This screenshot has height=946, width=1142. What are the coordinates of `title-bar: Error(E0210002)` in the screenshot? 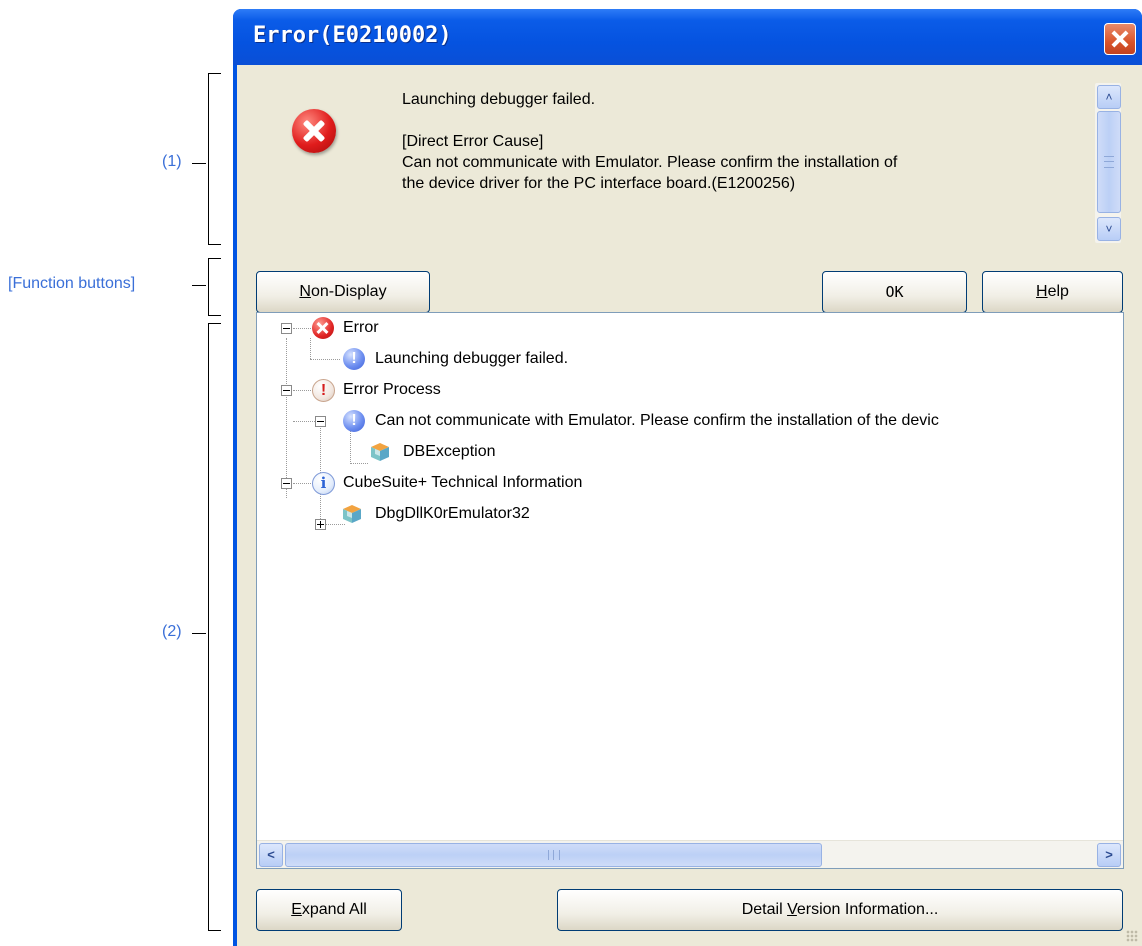 It's located at (687, 37).